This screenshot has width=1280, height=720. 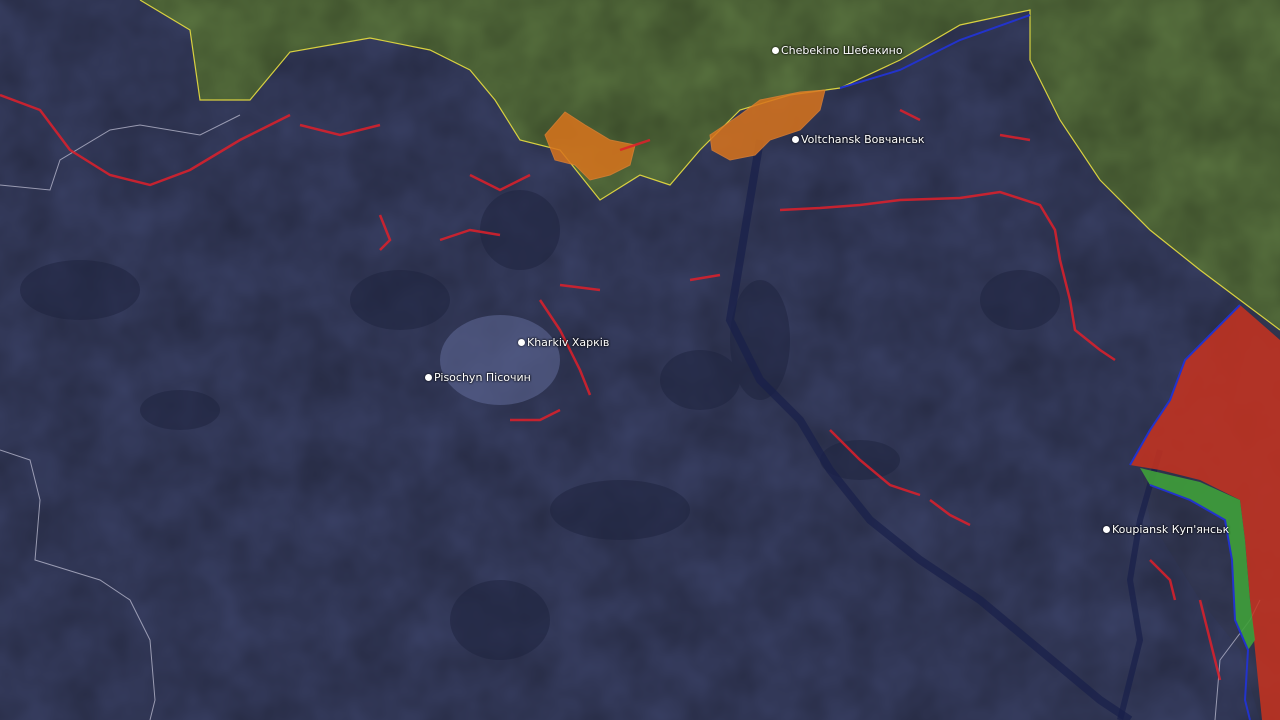 What do you see at coordinates (863, 139) in the screenshot?
I see `city-label-voltchansk: Voltchansk Вовчанськ` at bounding box center [863, 139].